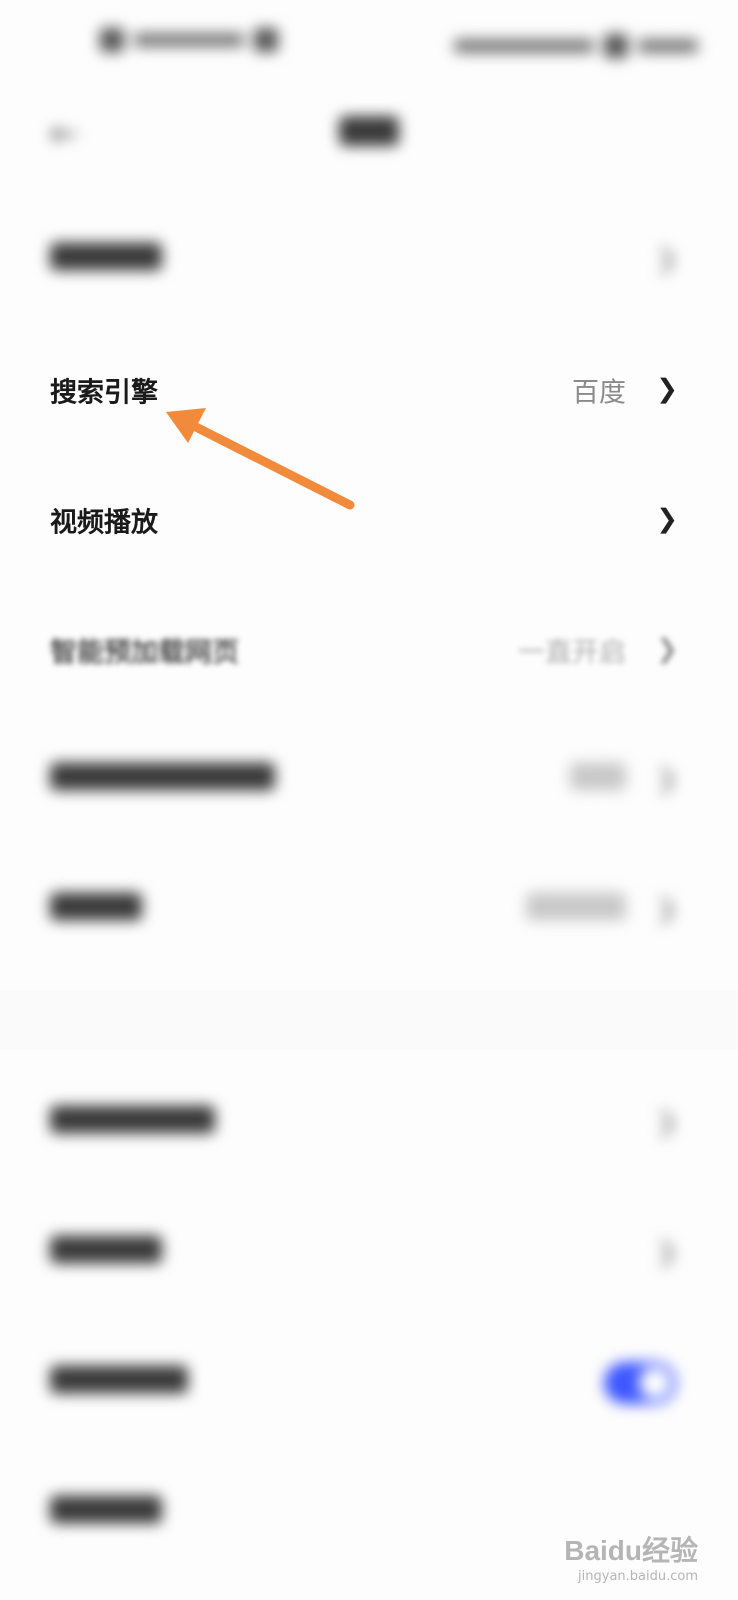 The height and width of the screenshot is (1600, 738). Describe the element at coordinates (132, 1123) in the screenshot. I see `settings-row-7-label` at that location.